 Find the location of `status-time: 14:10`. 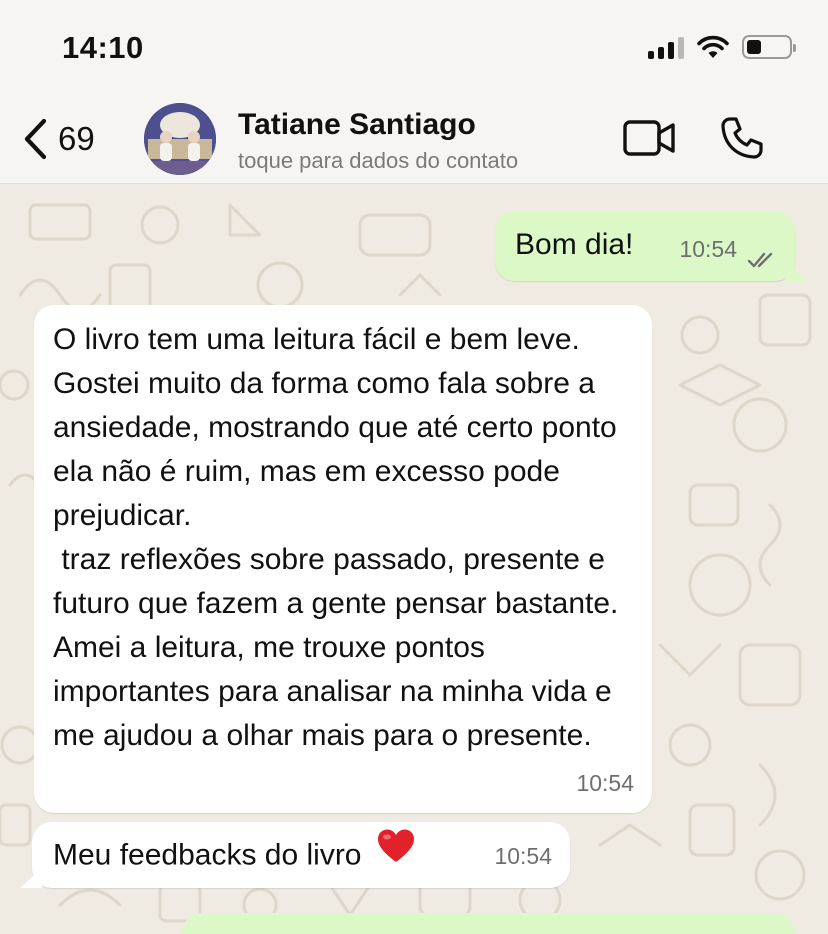

status-time: 14:10 is located at coordinates (103, 47).